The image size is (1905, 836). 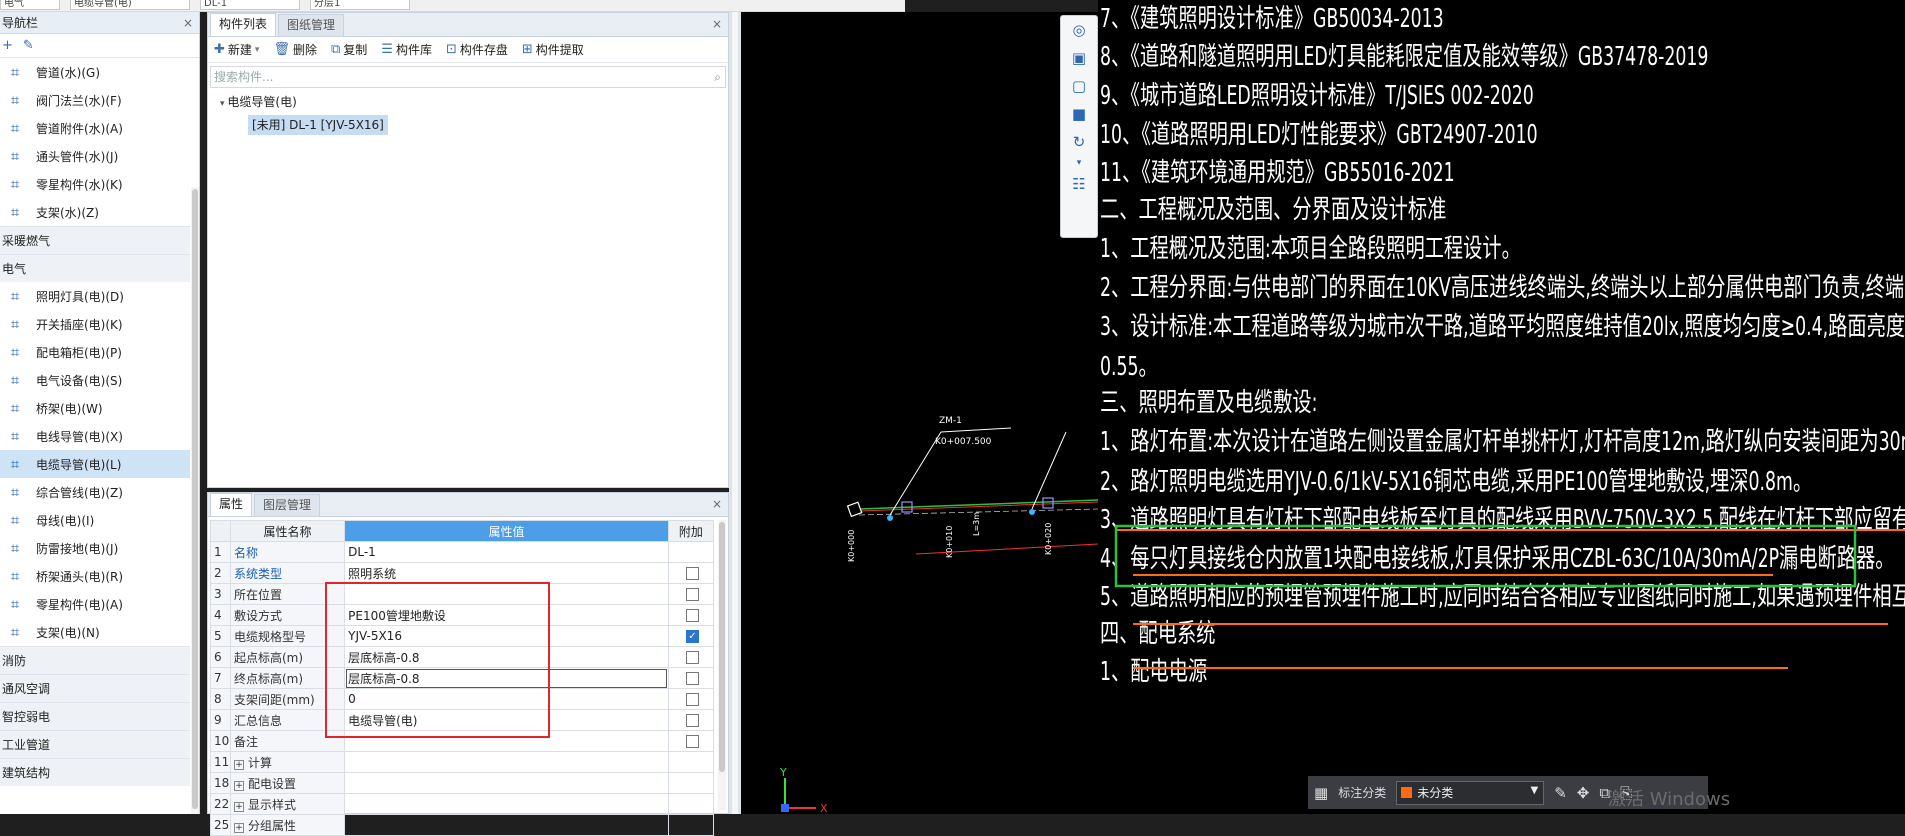 I want to click on nav-category-electrical: 电气, so click(x=95, y=268).